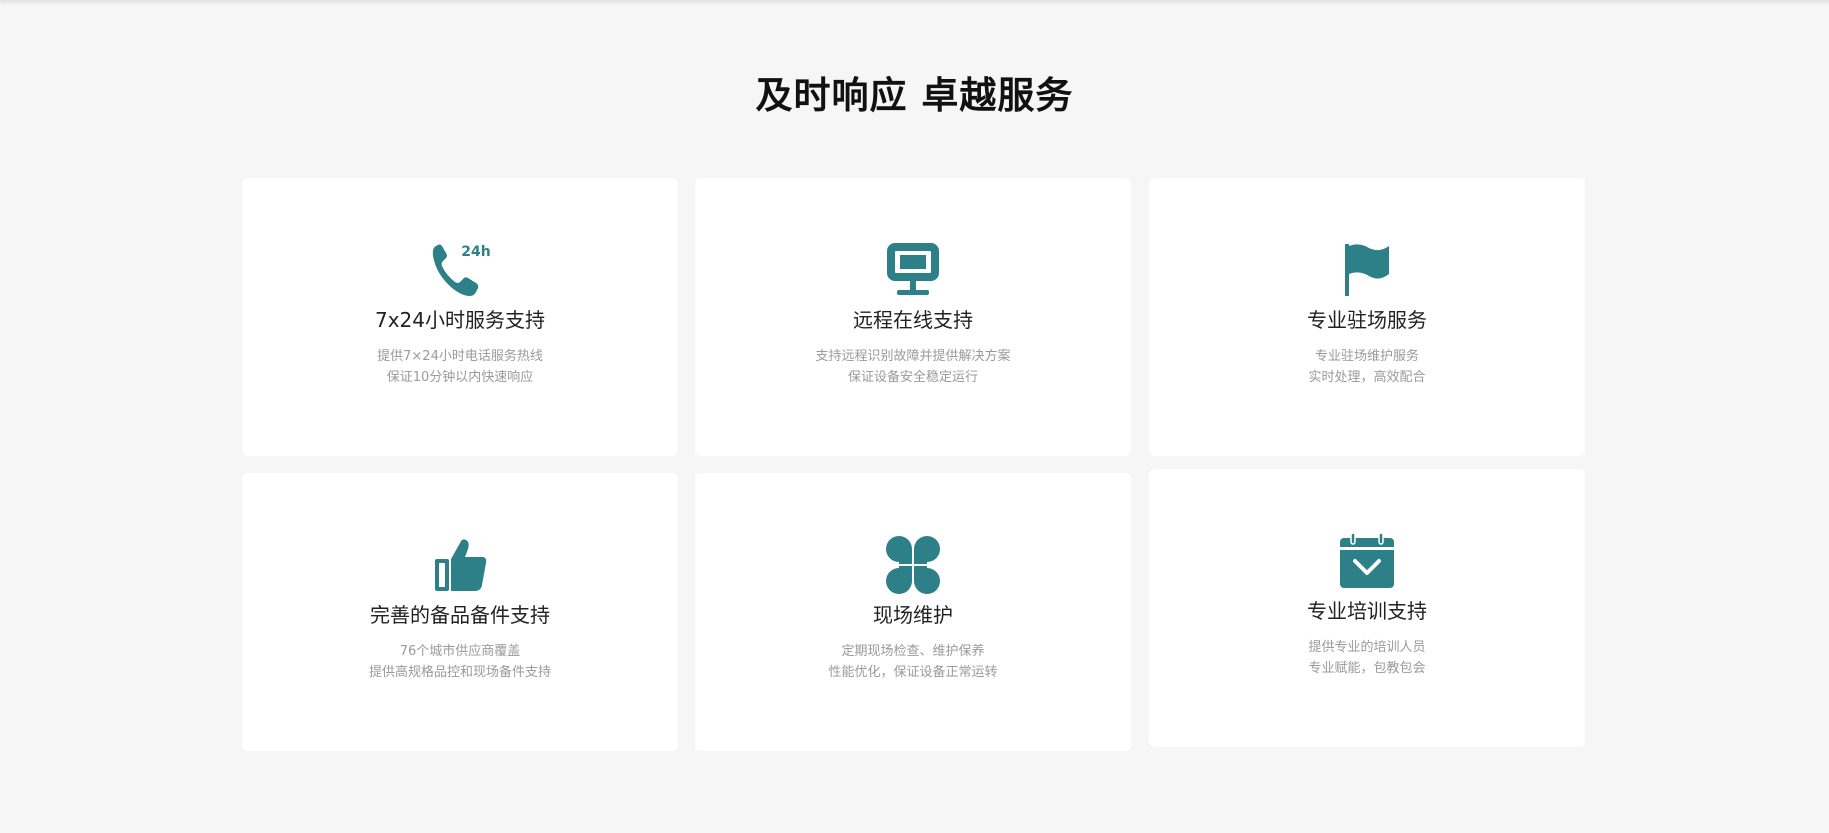  Describe the element at coordinates (459, 320) in the screenshot. I see `card-title: 7x24小时服务支持` at that location.